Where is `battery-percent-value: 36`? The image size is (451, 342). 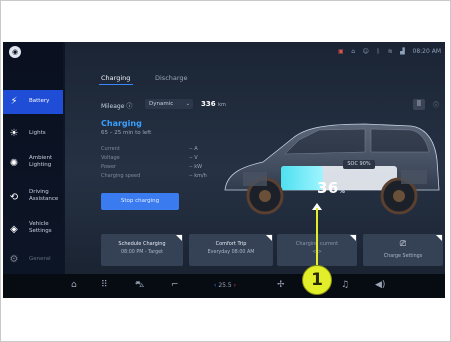 battery-percent-value: 36 is located at coordinates (328, 188).